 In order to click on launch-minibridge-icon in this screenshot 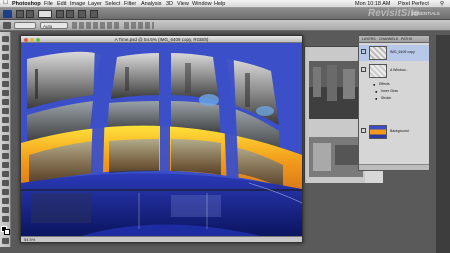, I will do `click(30, 14)`.